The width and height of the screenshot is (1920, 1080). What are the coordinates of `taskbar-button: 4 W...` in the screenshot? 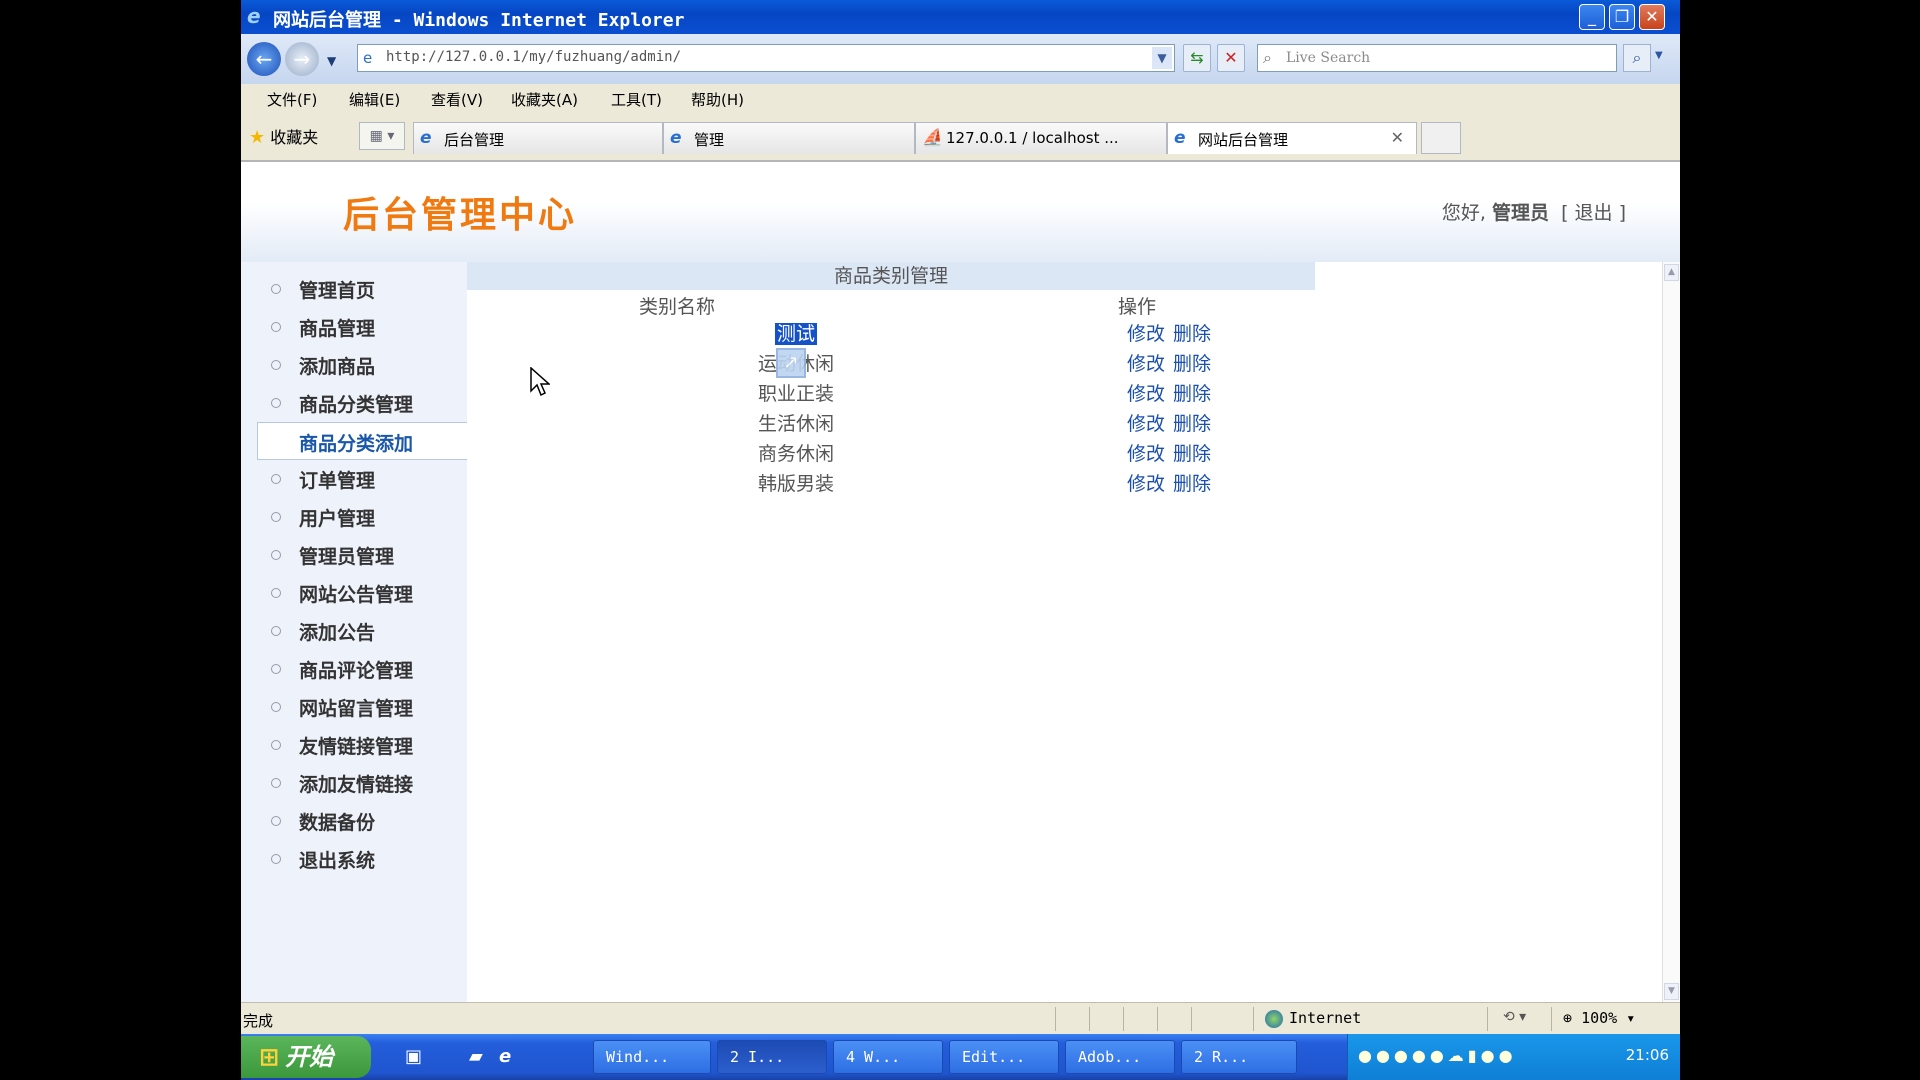 It's located at (888, 1057).